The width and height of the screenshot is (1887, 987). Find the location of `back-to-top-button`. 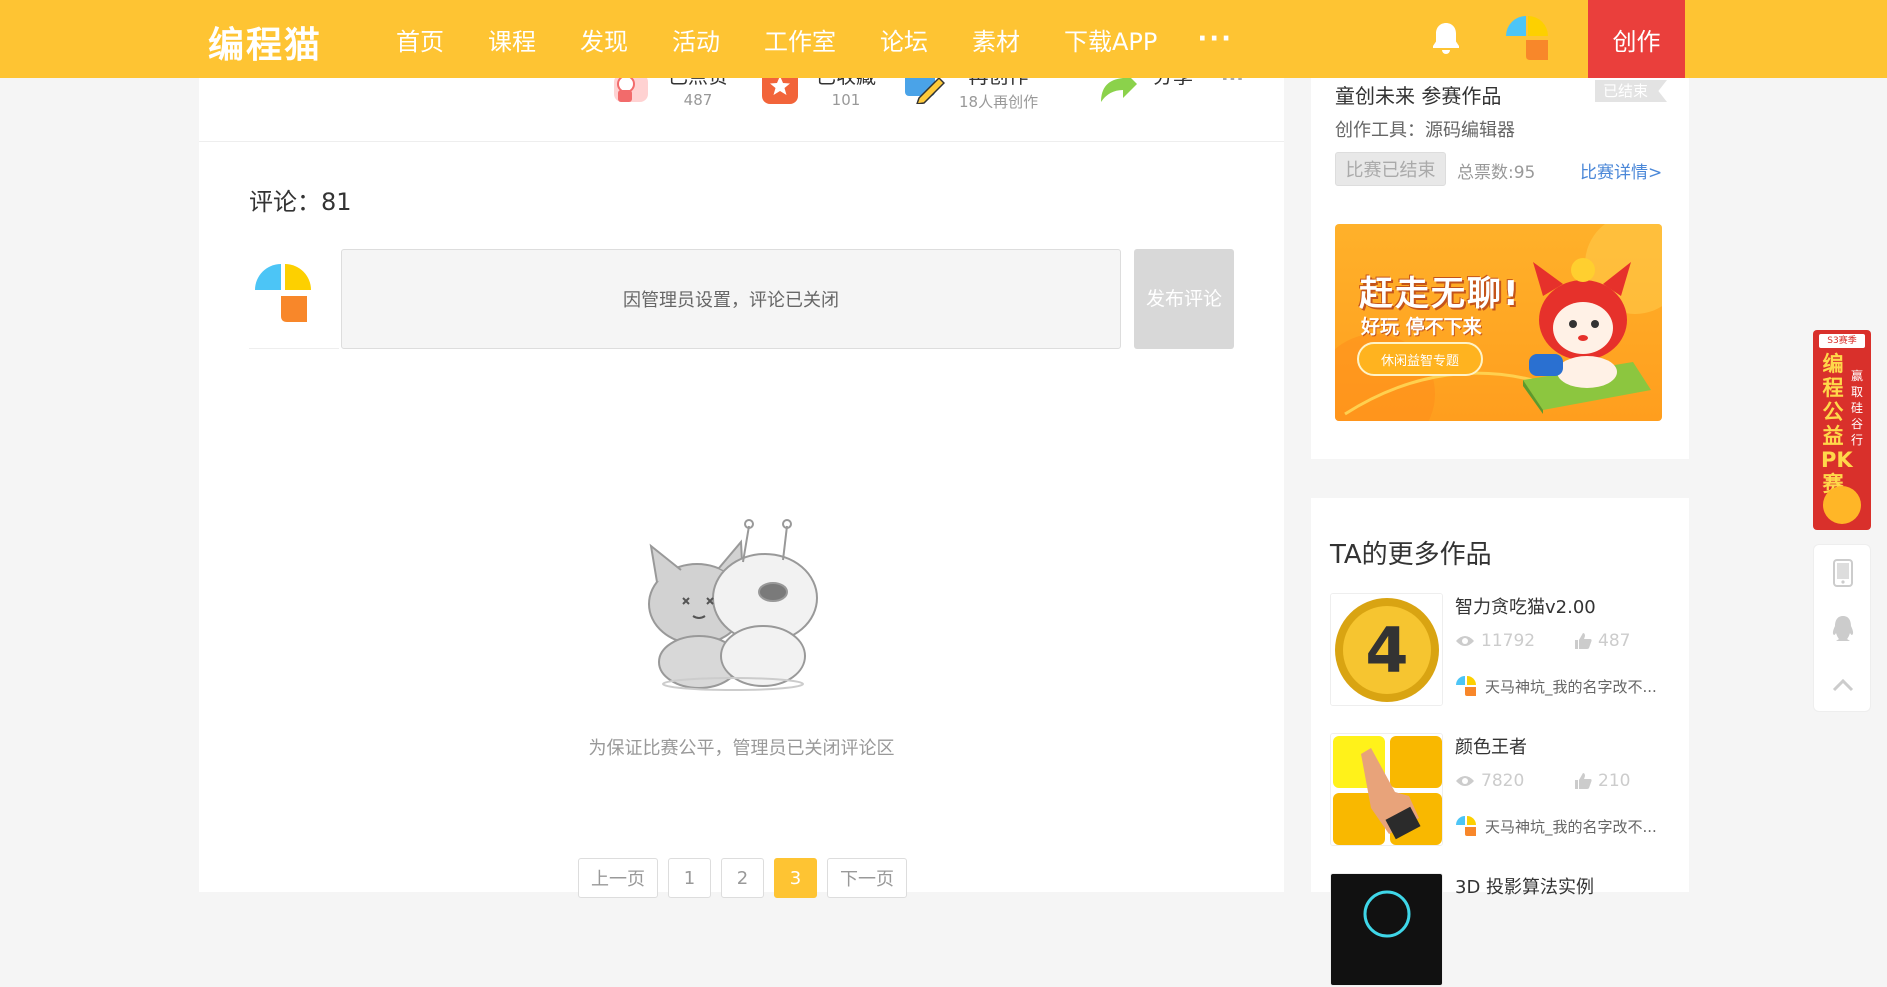

back-to-top-button is located at coordinates (1843, 685).